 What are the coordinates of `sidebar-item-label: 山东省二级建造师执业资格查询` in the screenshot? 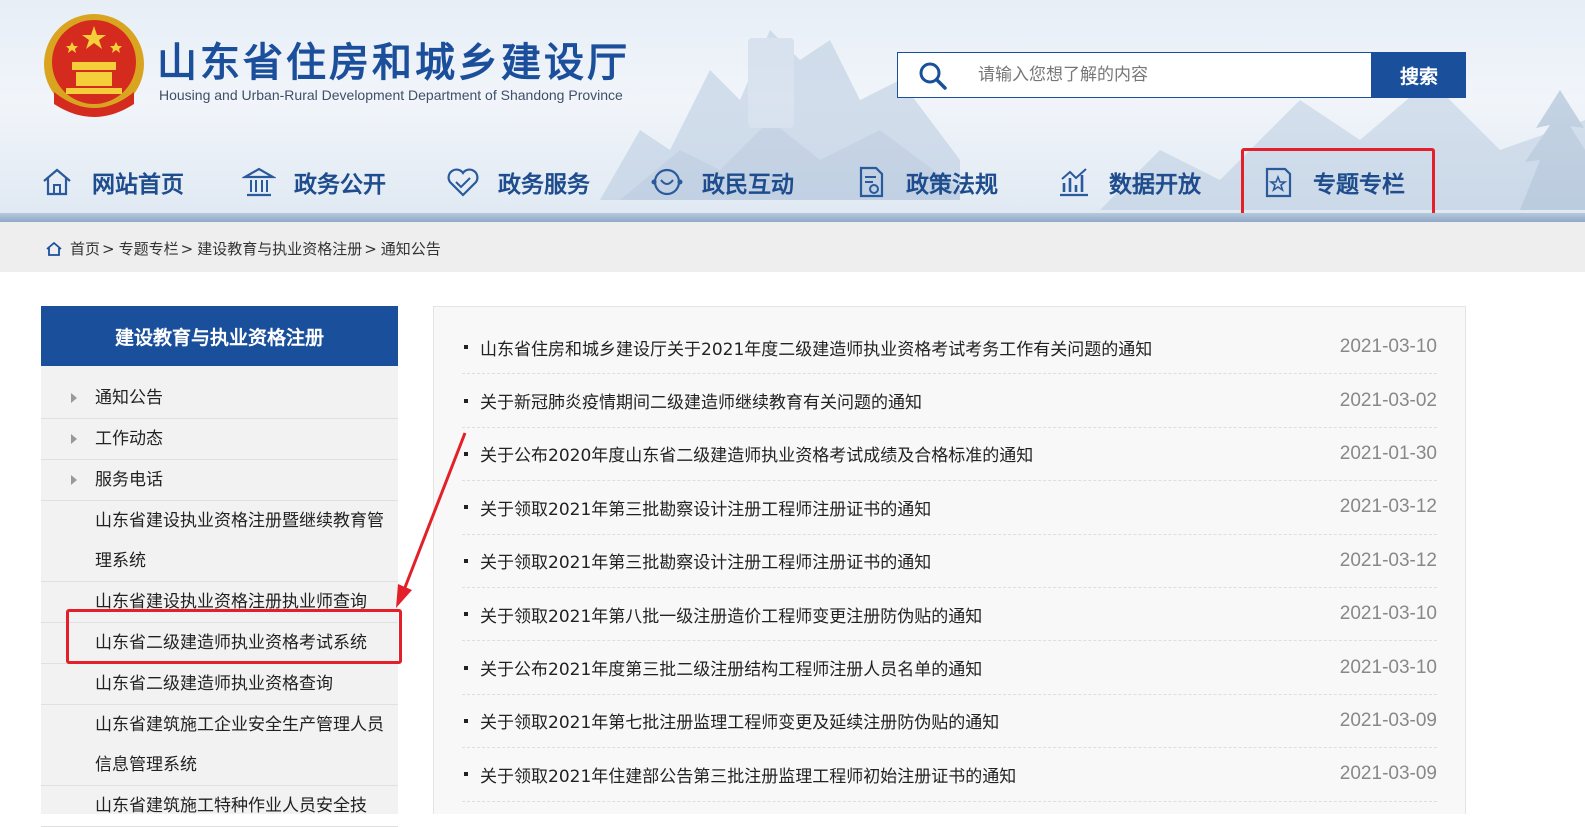 It's located at (214, 684).